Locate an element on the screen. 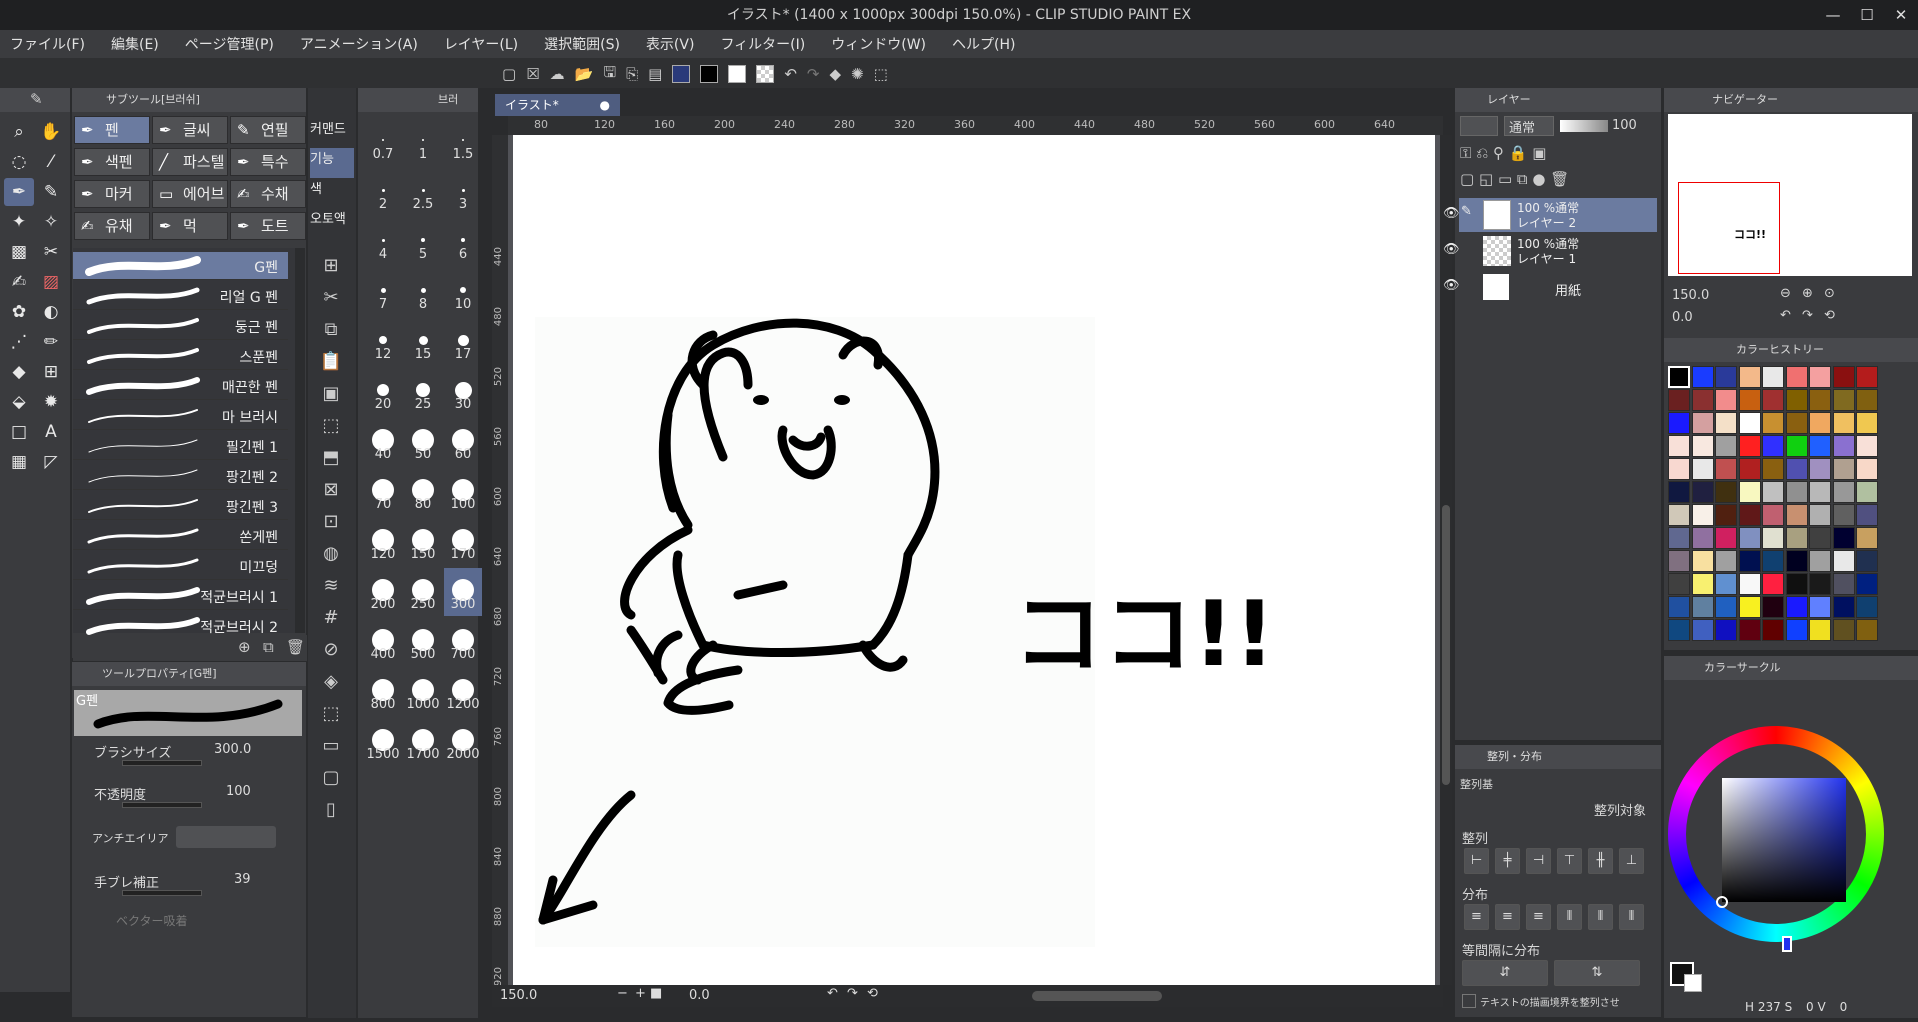 This screenshot has height=1022, width=1918. white-swatch is located at coordinates (737, 74).